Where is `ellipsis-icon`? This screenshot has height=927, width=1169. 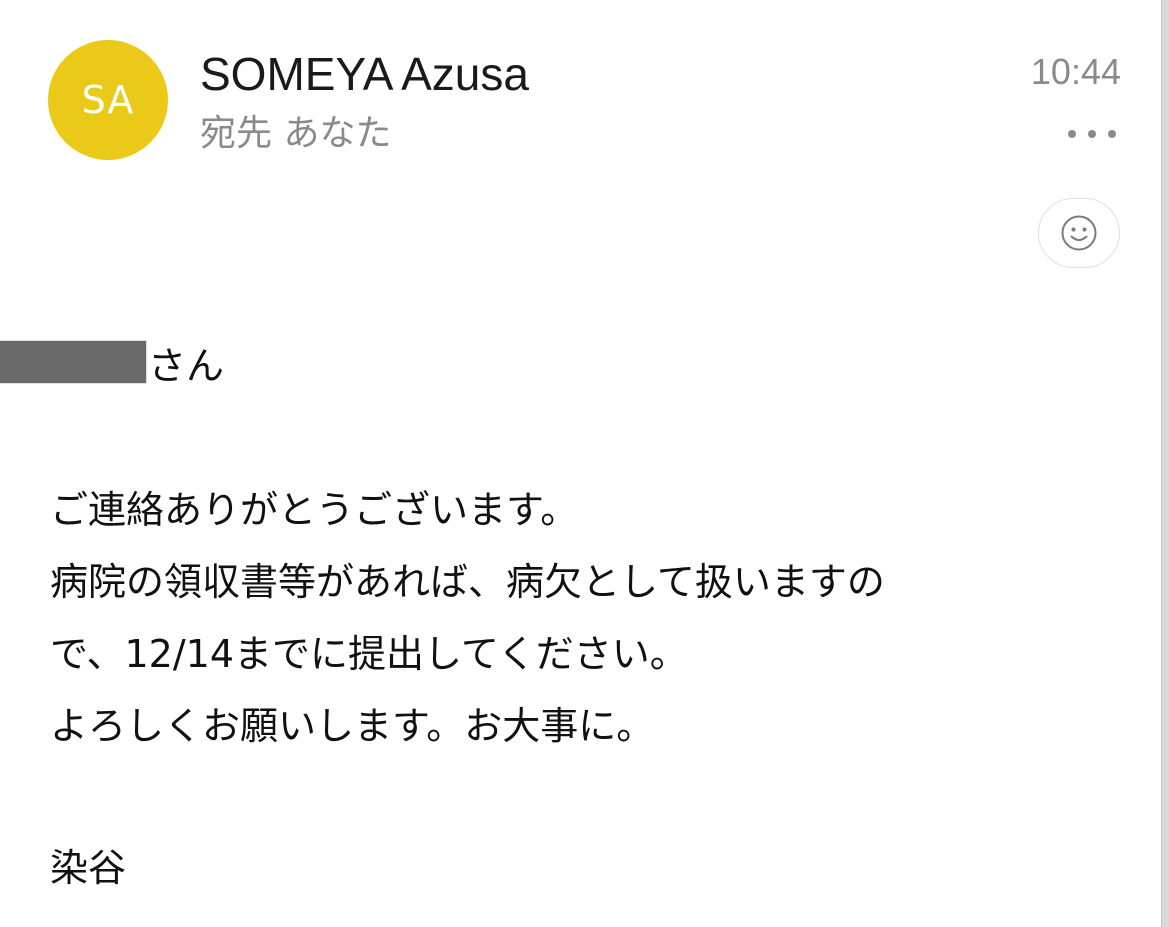
ellipsis-icon is located at coordinates (1092, 134).